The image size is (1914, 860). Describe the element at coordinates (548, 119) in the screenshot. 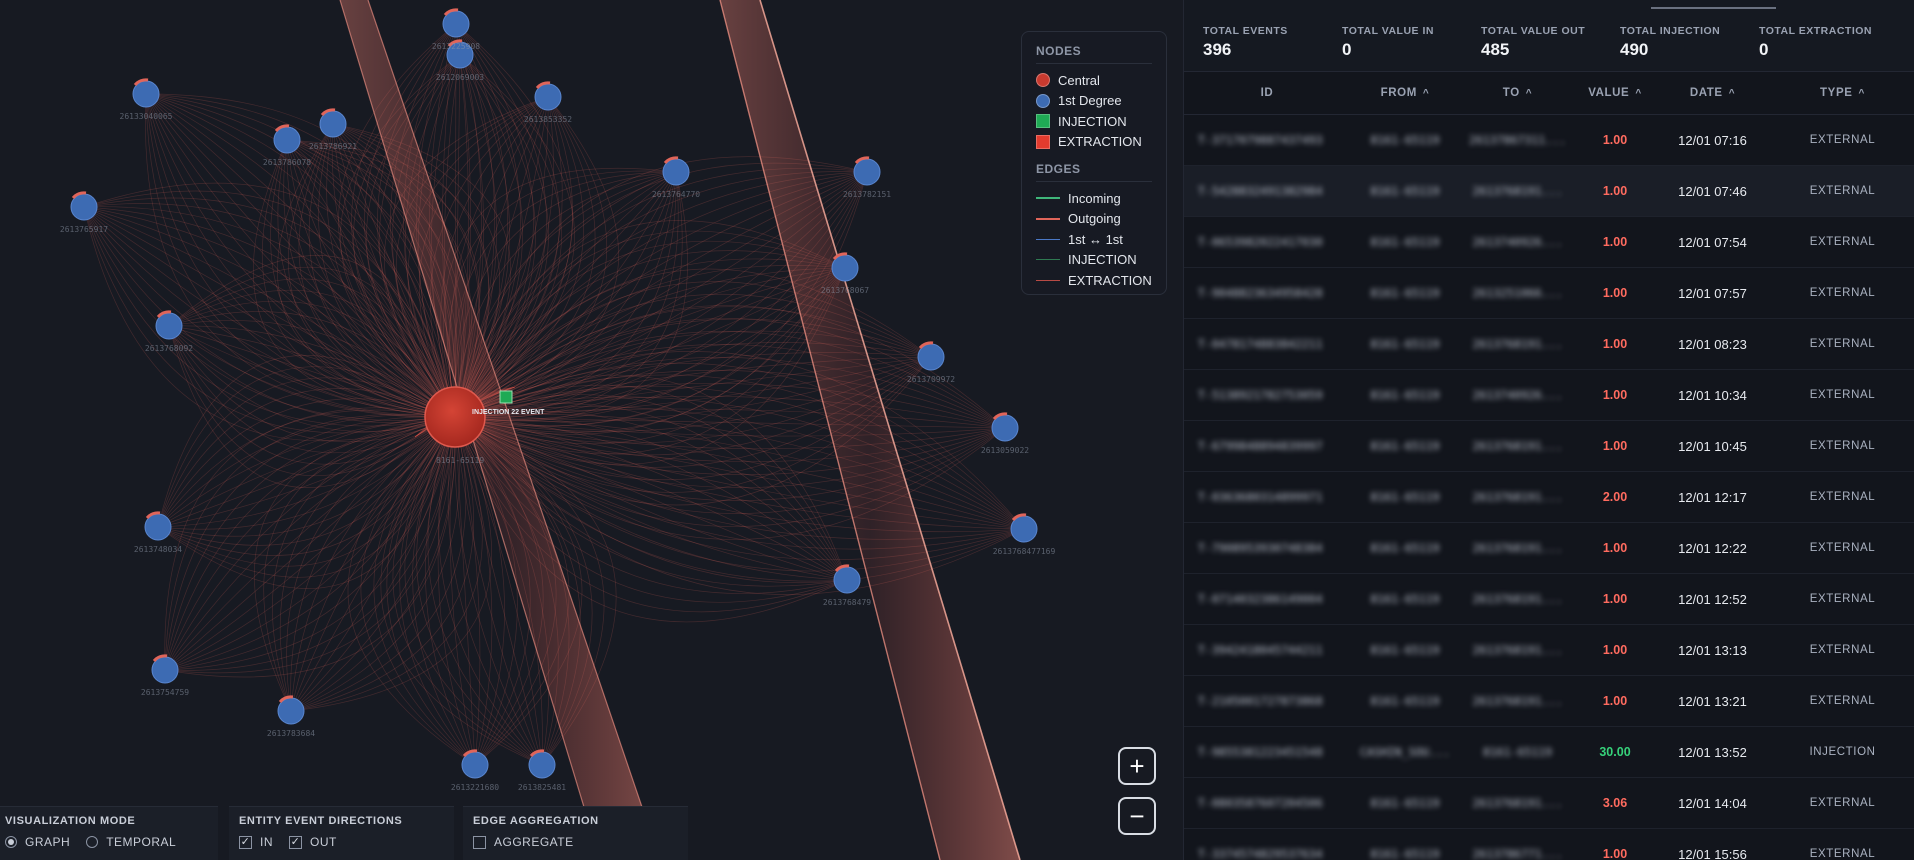

I see `node-label: 2613853352` at that location.